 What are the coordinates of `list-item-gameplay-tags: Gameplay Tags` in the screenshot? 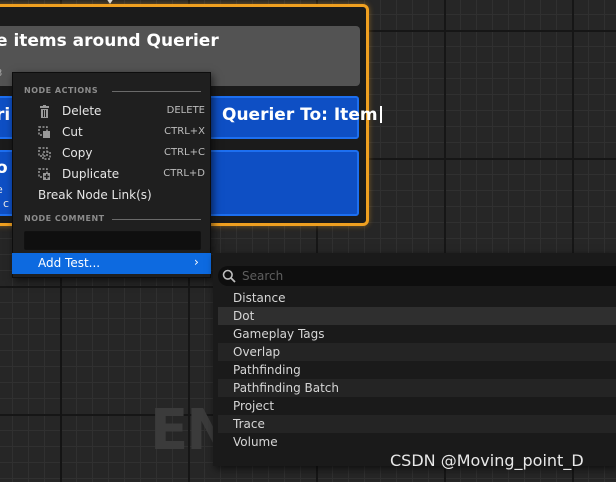 It's located at (417, 334).